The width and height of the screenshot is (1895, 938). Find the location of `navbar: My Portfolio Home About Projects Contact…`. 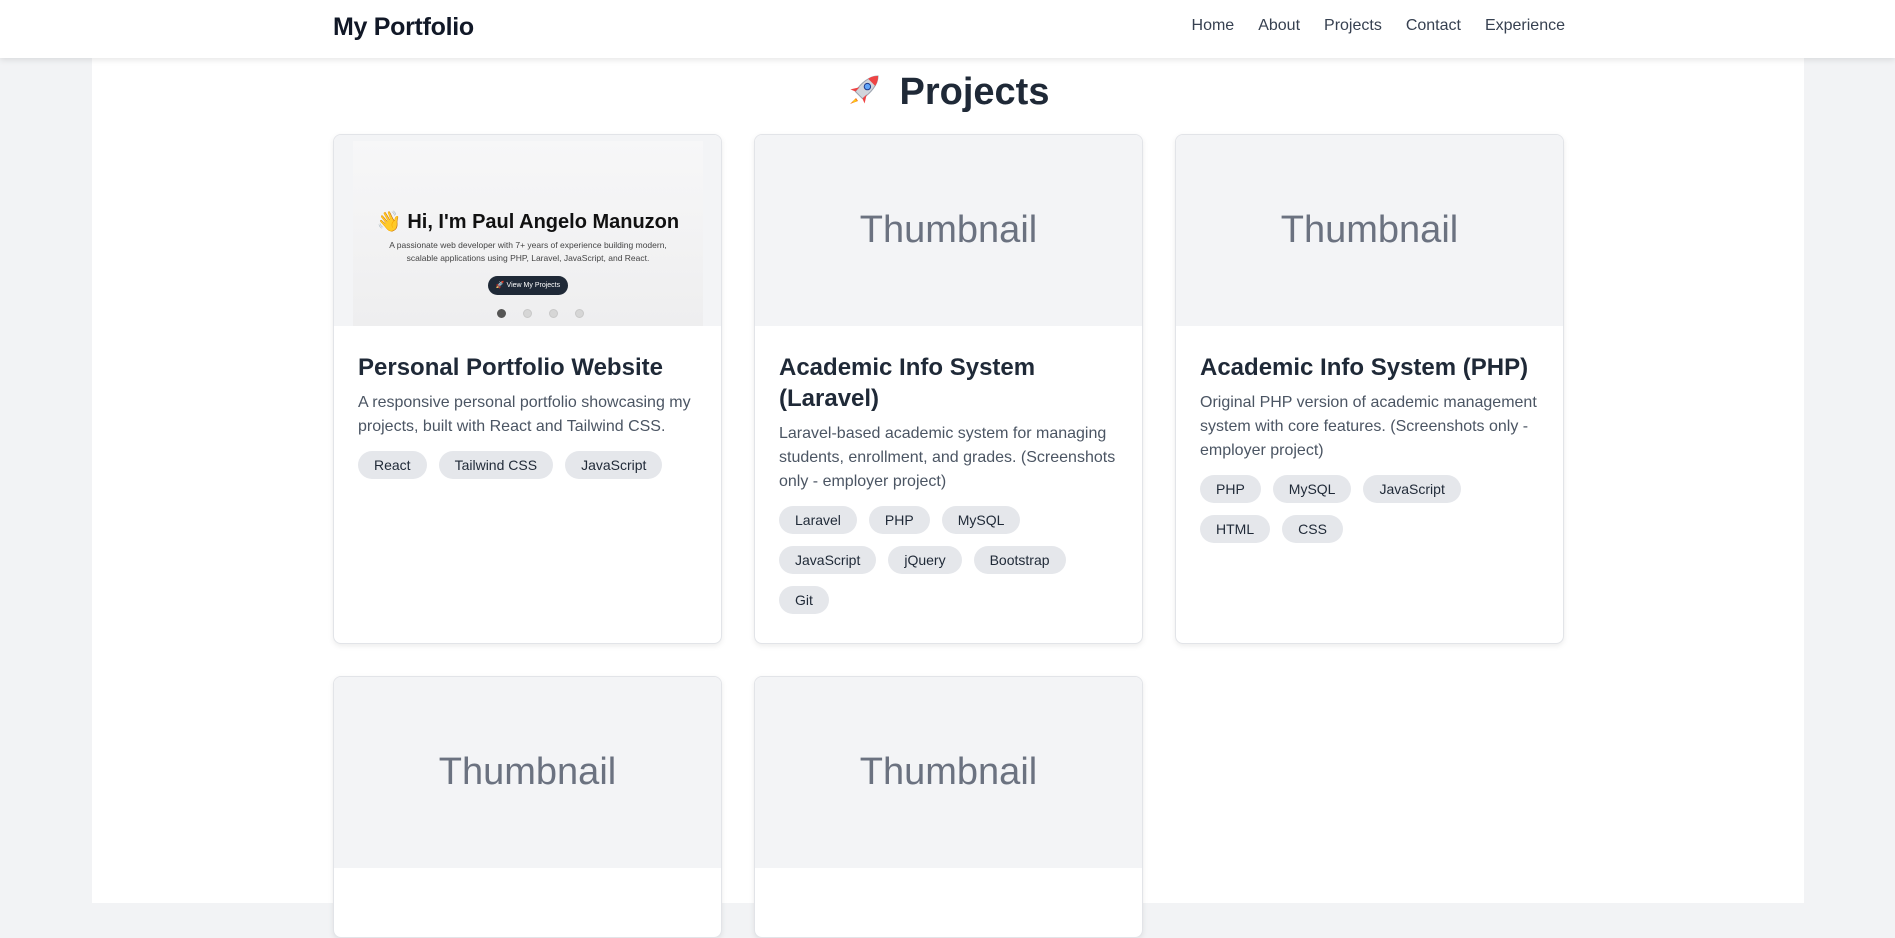

navbar: My Portfolio Home About Projects Contact… is located at coordinates (947, 29).